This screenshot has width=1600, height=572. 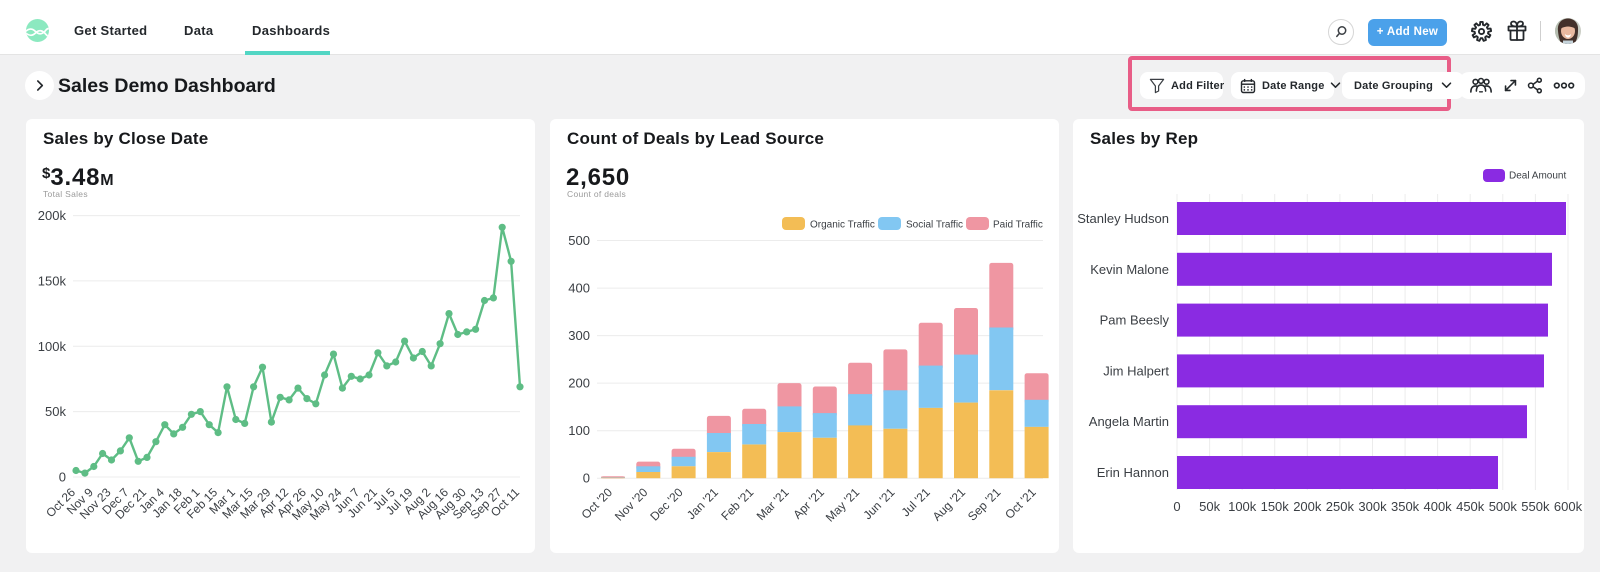 What do you see at coordinates (934, 225) in the screenshot?
I see `svg-text: Social Traffic` at bounding box center [934, 225].